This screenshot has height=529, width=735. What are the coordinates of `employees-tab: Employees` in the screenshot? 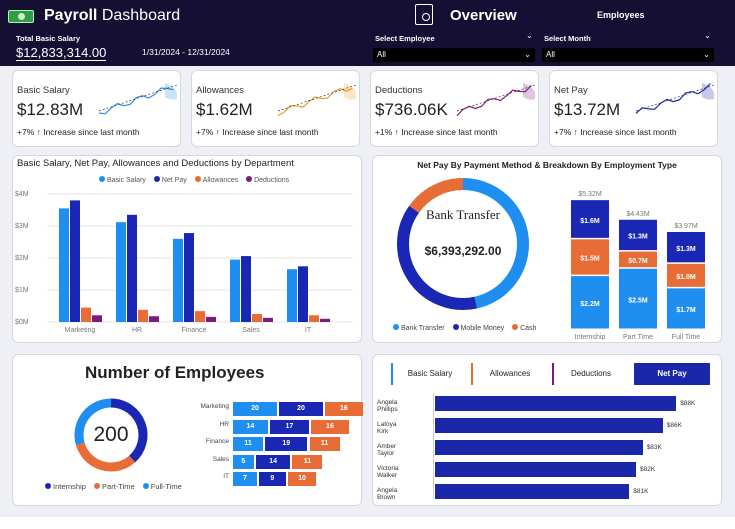 It's located at (621, 15).